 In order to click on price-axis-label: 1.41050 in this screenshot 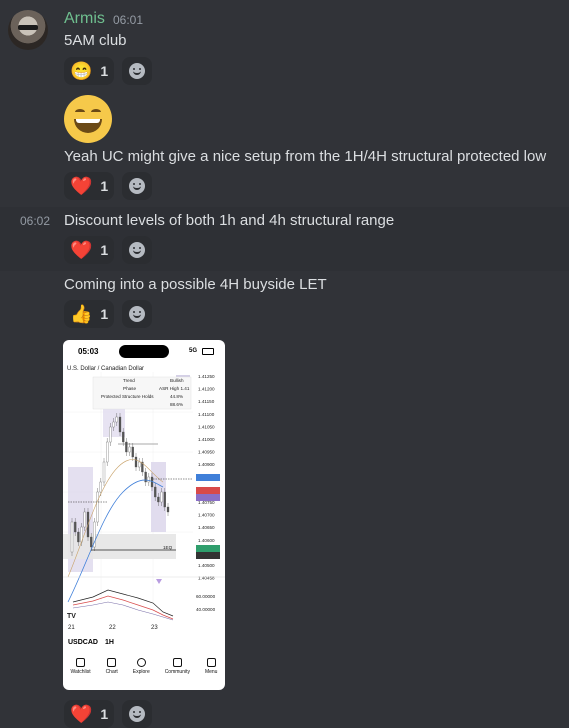, I will do `click(206, 426)`.